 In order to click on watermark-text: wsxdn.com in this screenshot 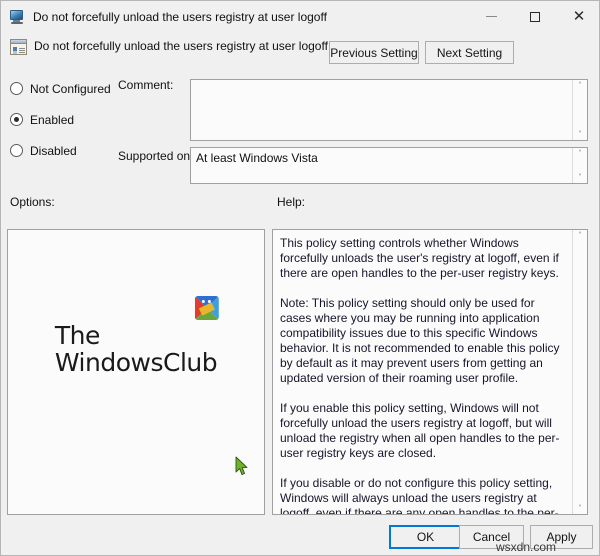, I will do `click(526, 547)`.